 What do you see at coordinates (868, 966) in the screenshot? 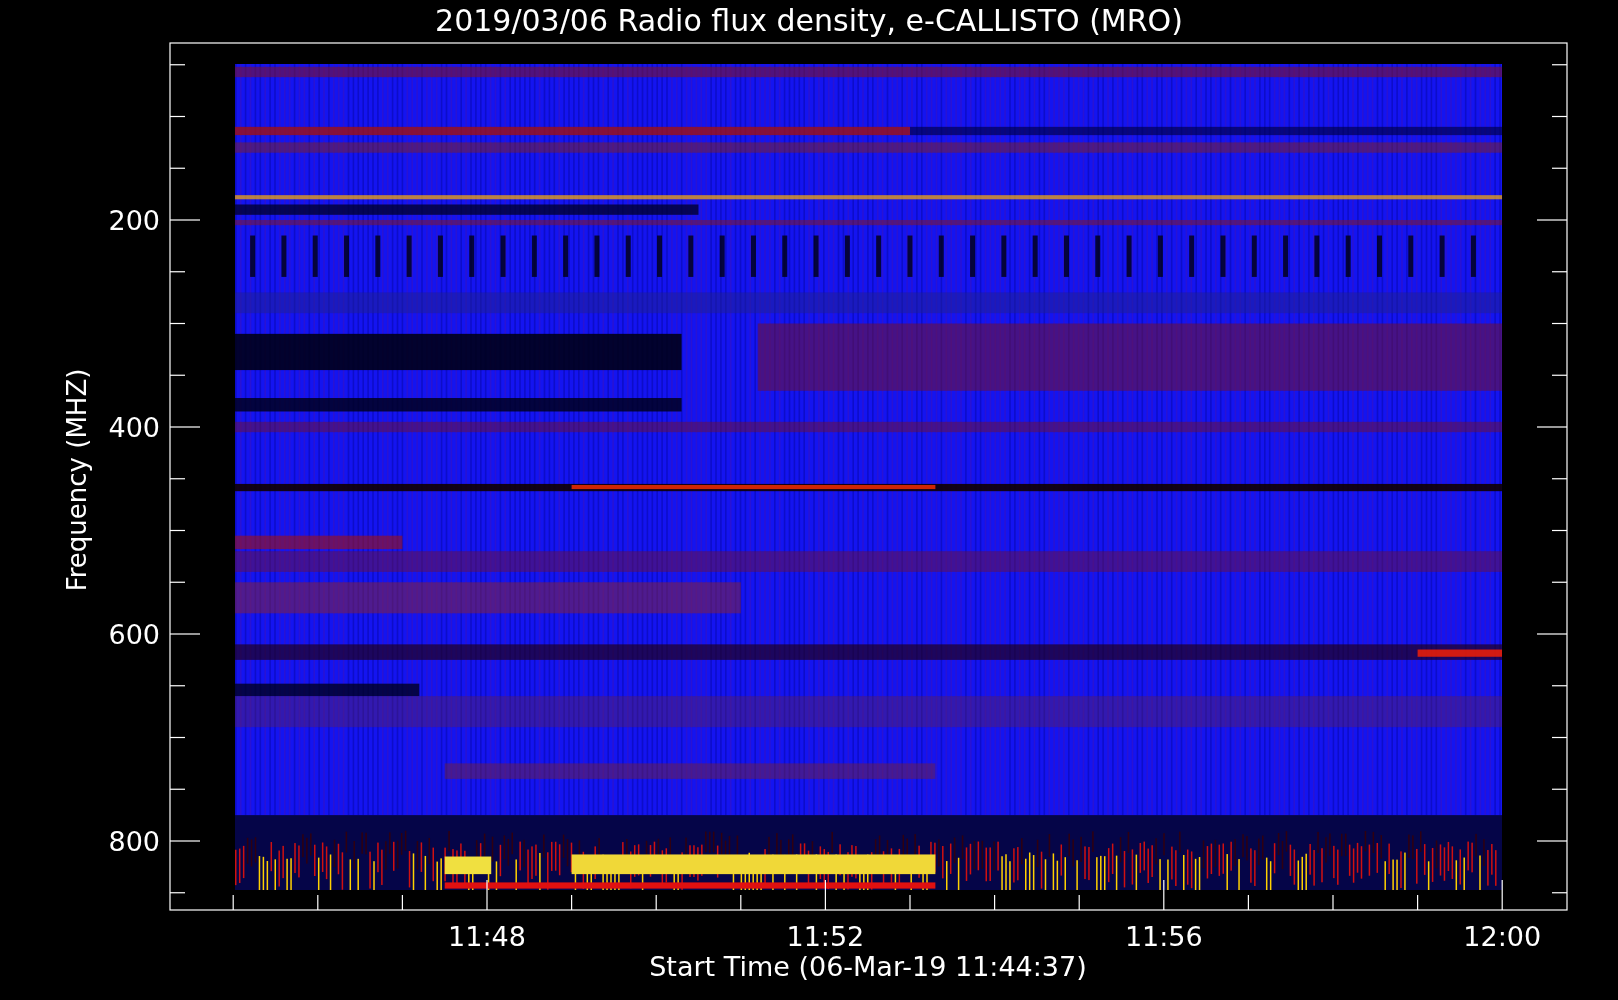
I see `x-axis-label: Start Time (06-Mar-19 11:44:37)` at bounding box center [868, 966].